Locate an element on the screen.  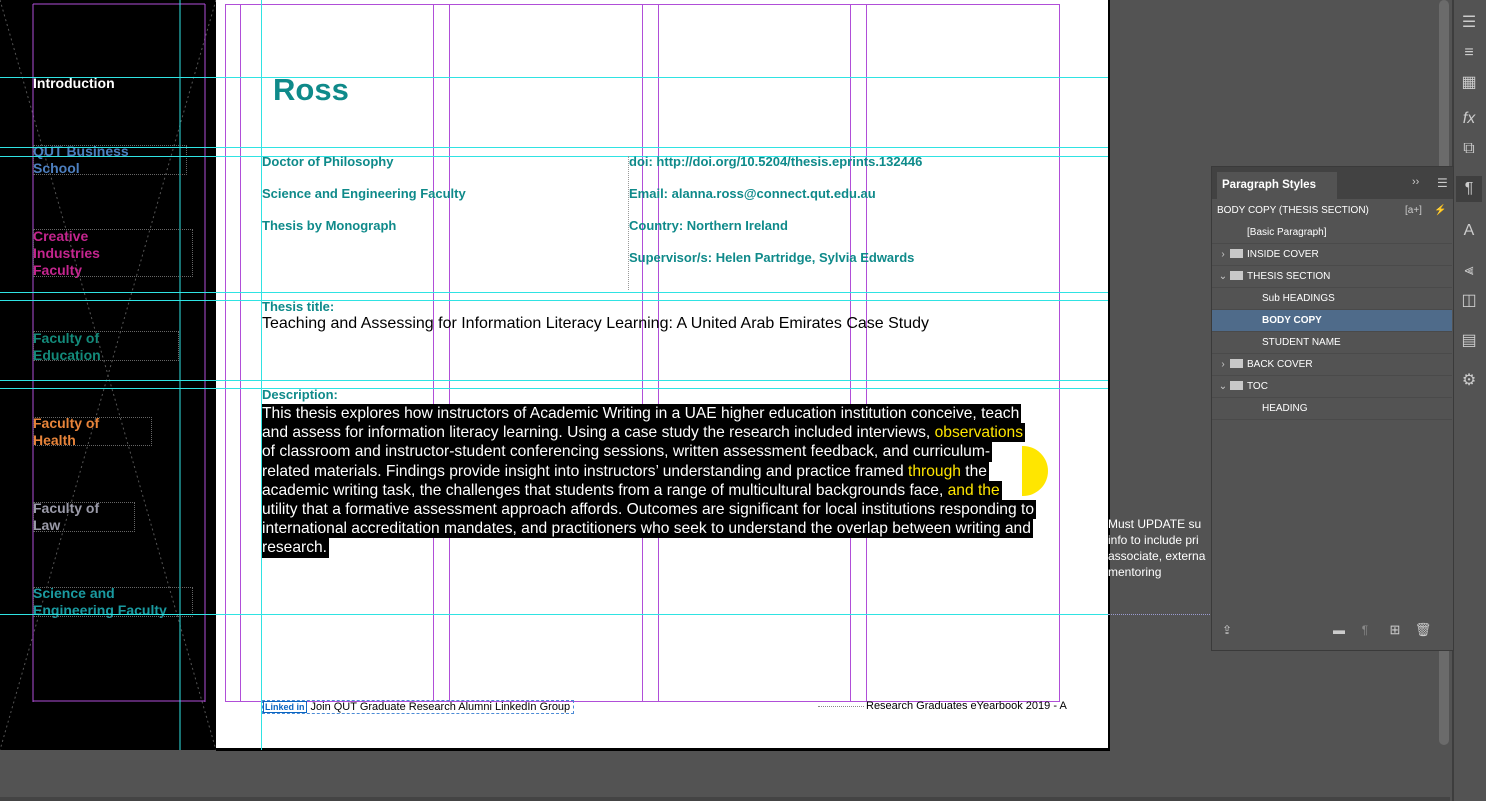
thesis-title-heading: Thesis title: is located at coordinates (298, 306).